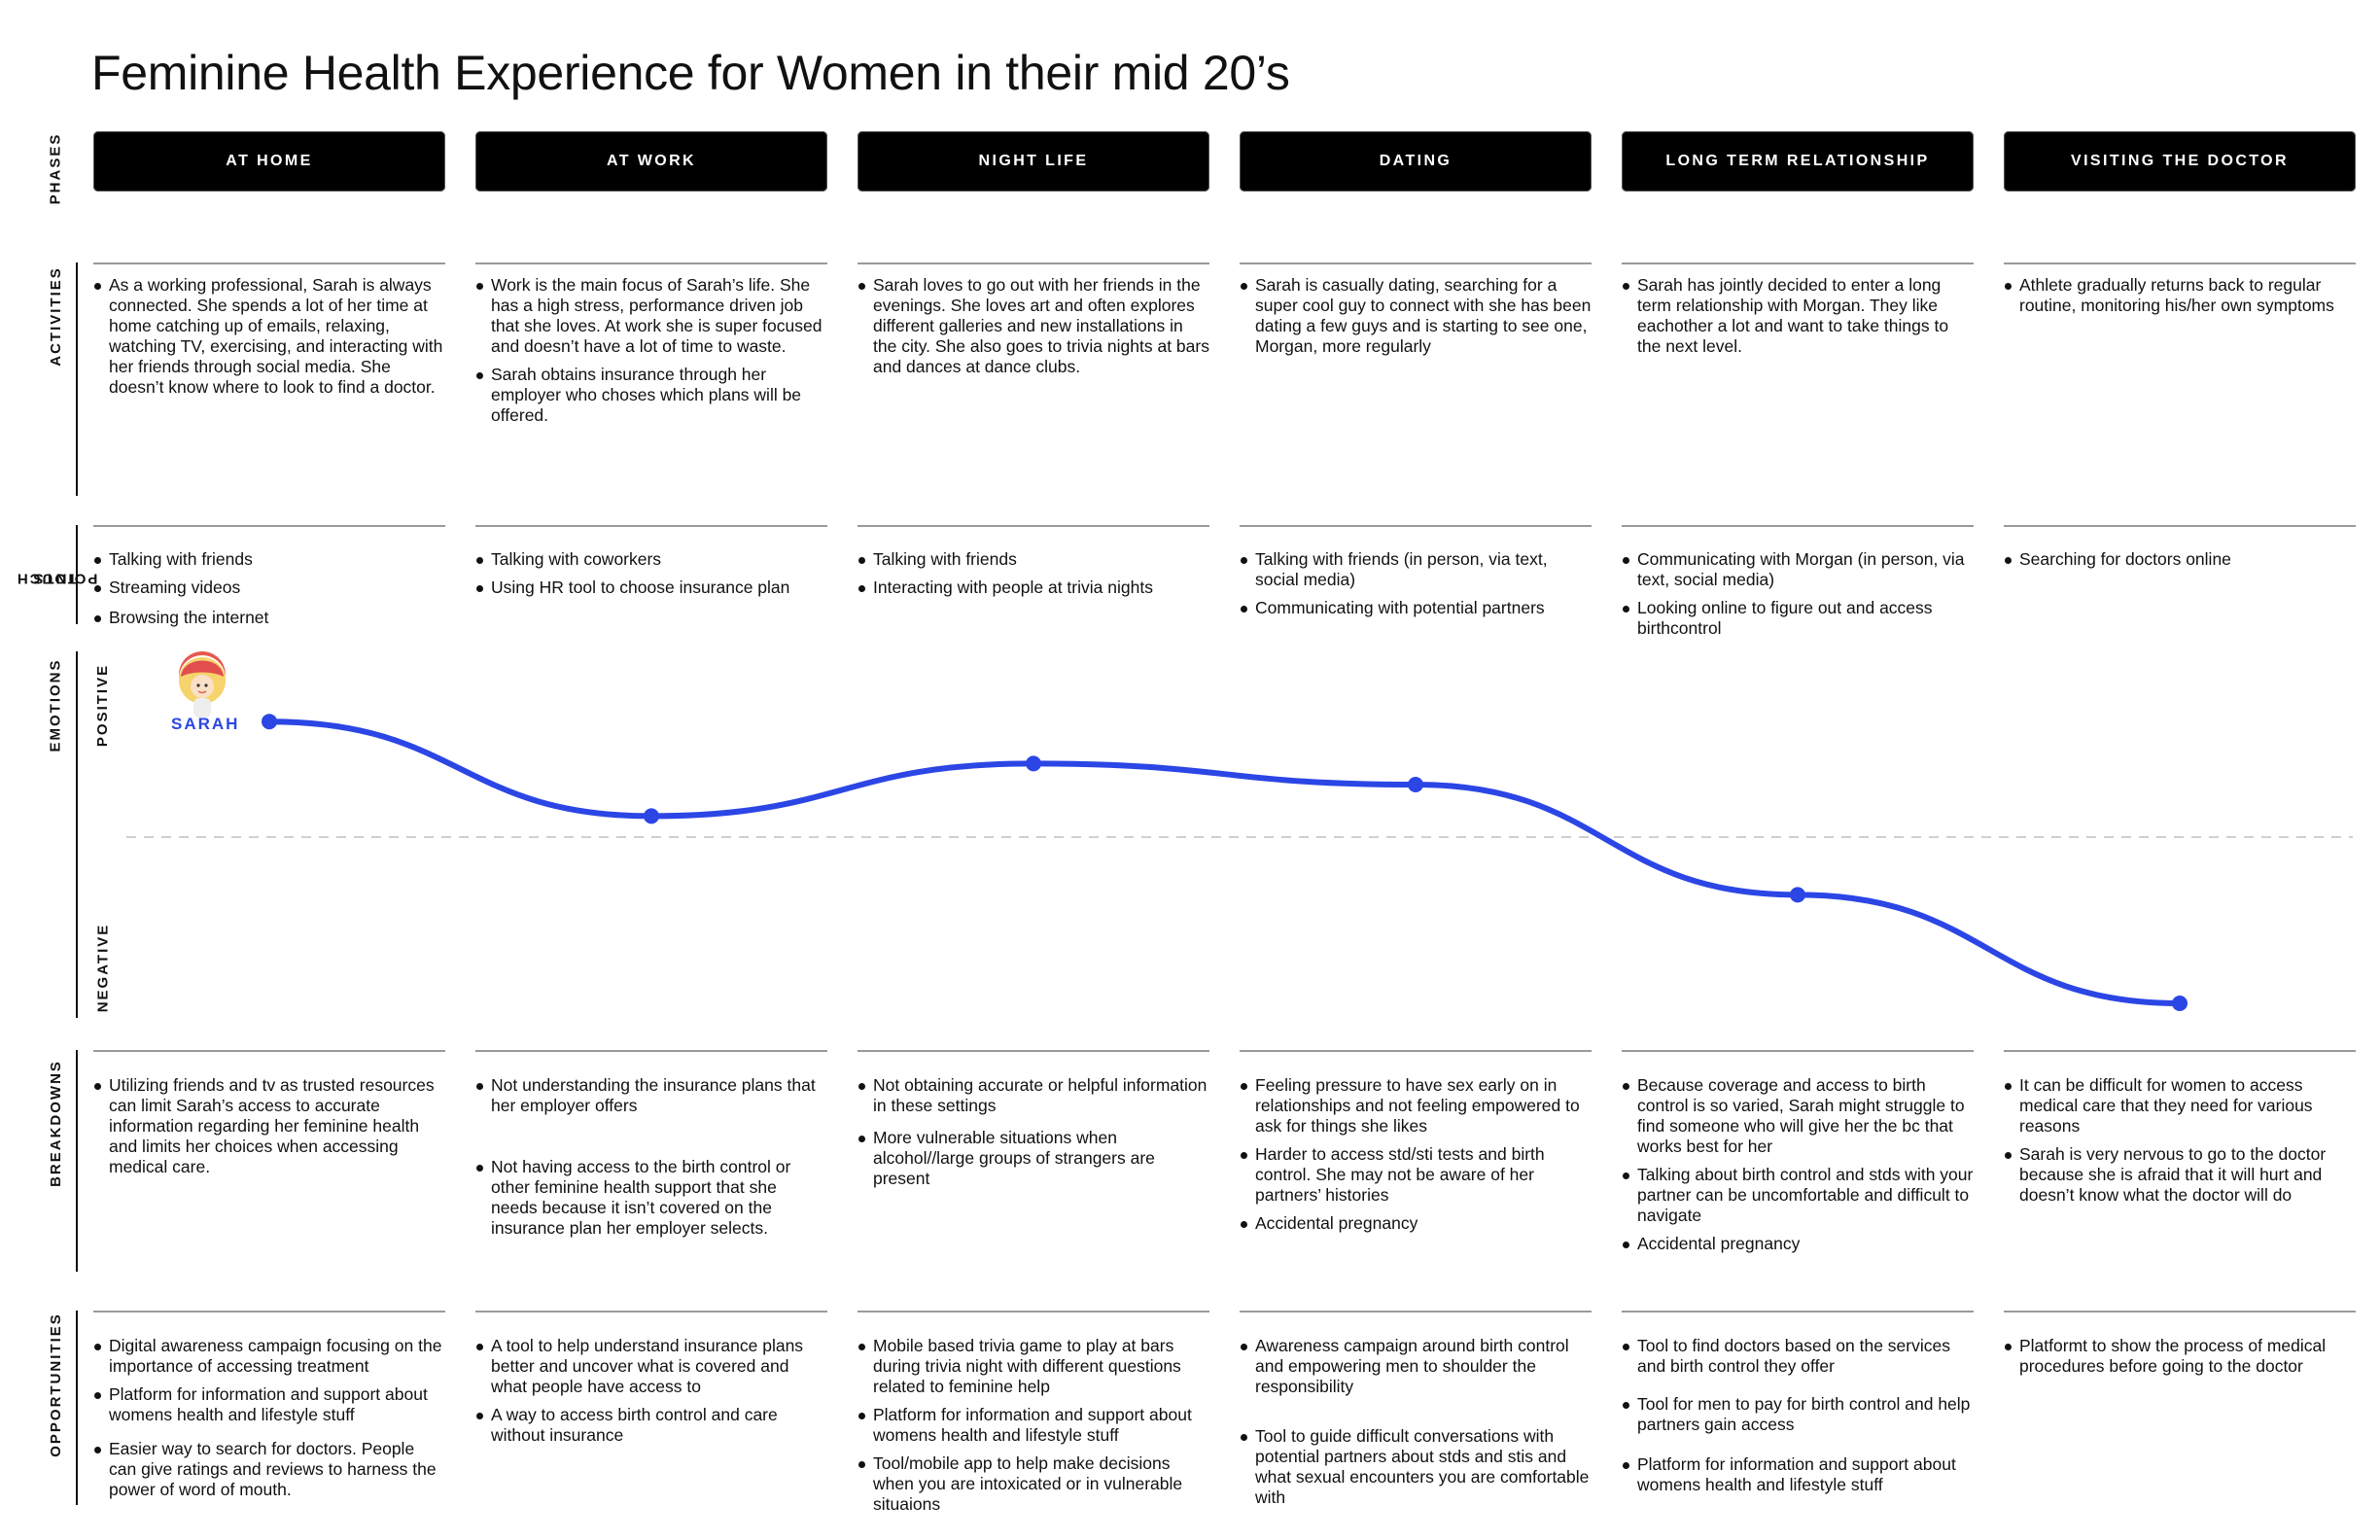 Image resolution: width=2380 pixels, height=1540 pixels. Describe the element at coordinates (205, 724) in the screenshot. I see `persona-name: SARAH` at that location.